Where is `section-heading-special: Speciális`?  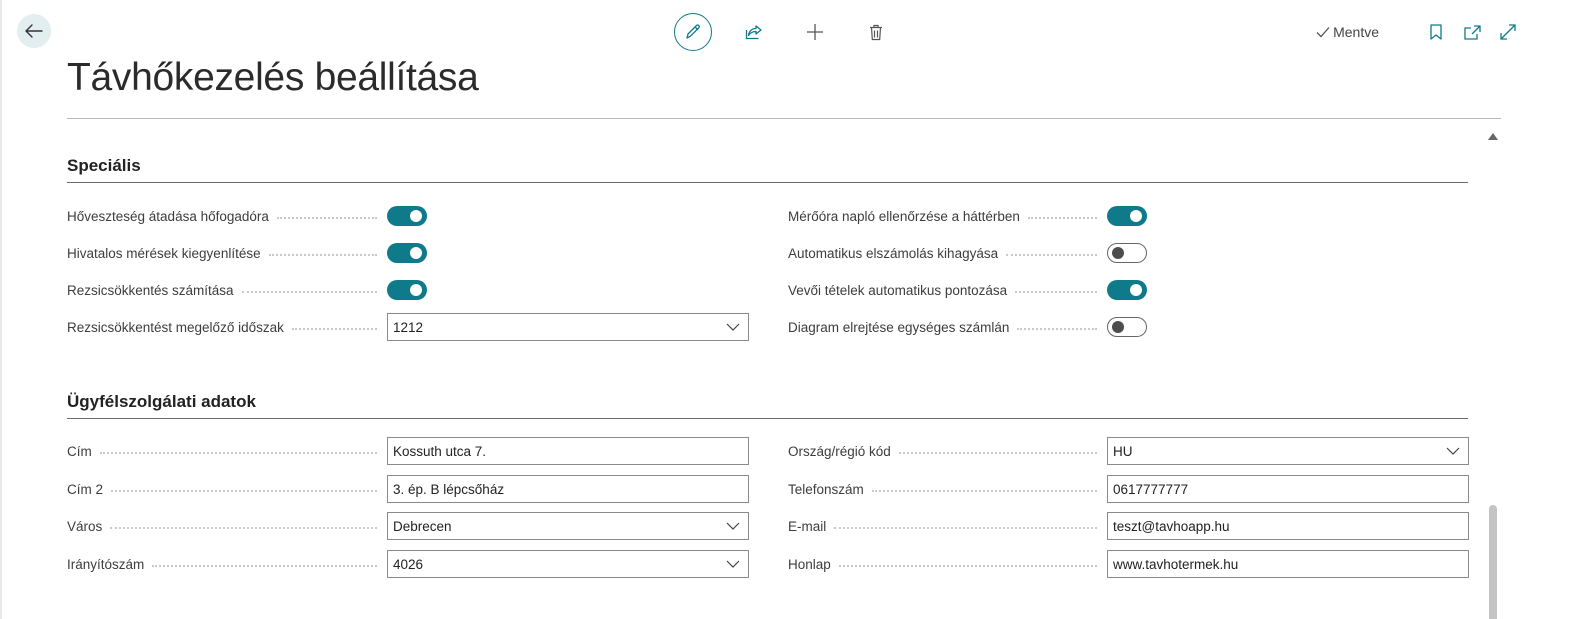 section-heading-special: Speciális is located at coordinates (104, 166).